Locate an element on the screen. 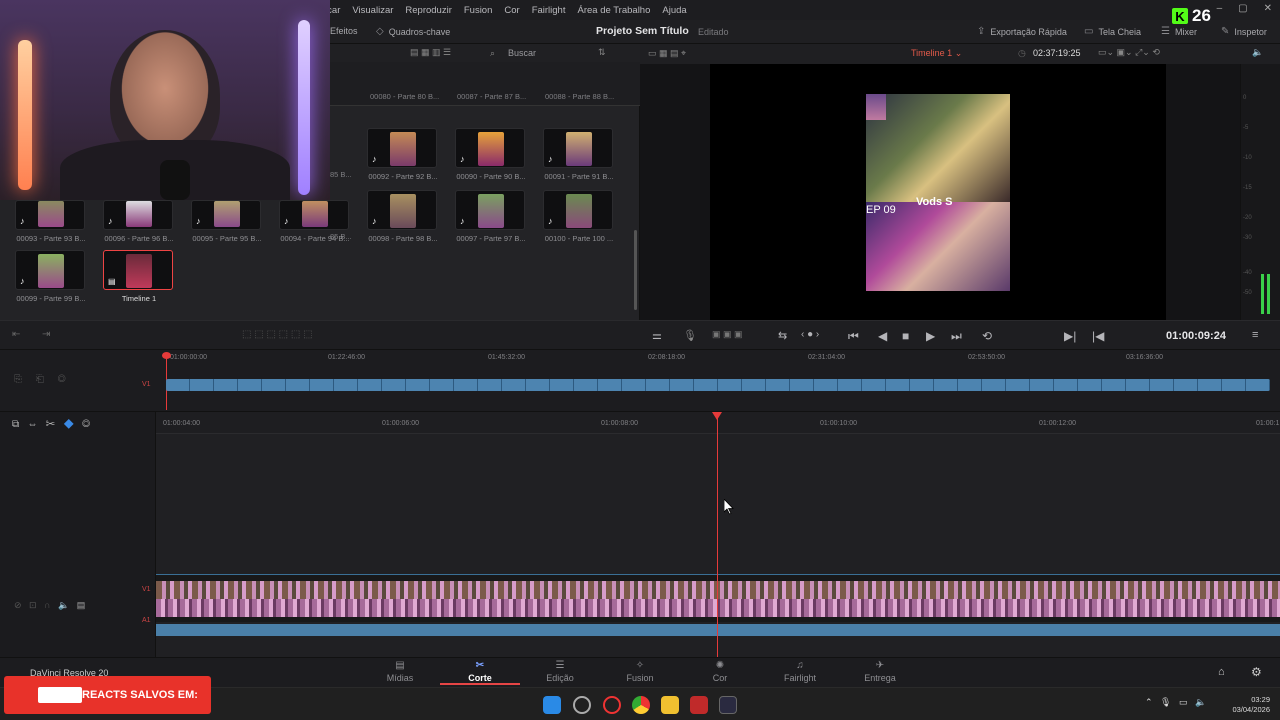  file-explorer-icon is located at coordinates (670, 705).